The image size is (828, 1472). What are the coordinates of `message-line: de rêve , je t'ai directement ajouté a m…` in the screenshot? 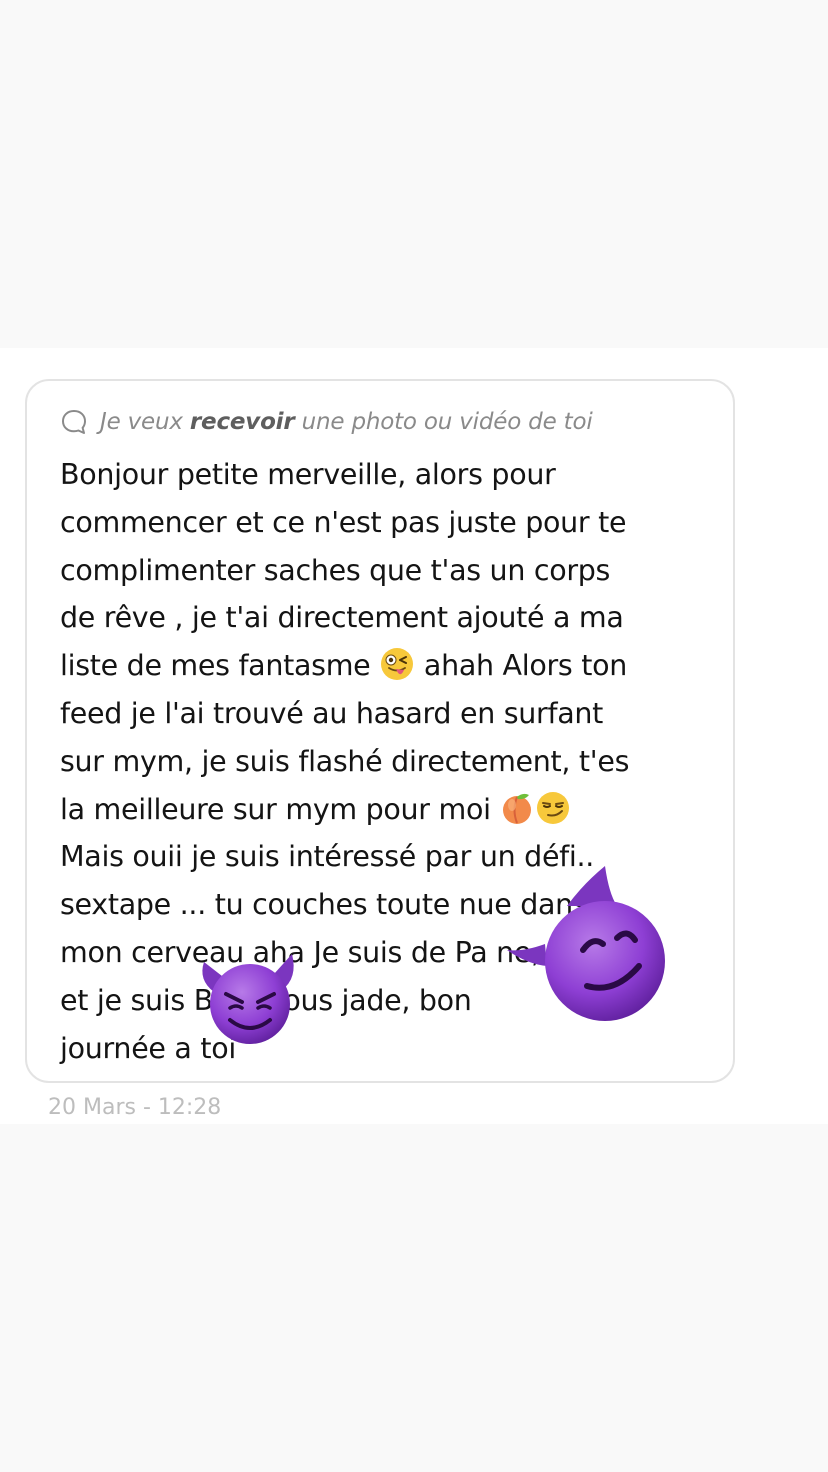 It's located at (342, 618).